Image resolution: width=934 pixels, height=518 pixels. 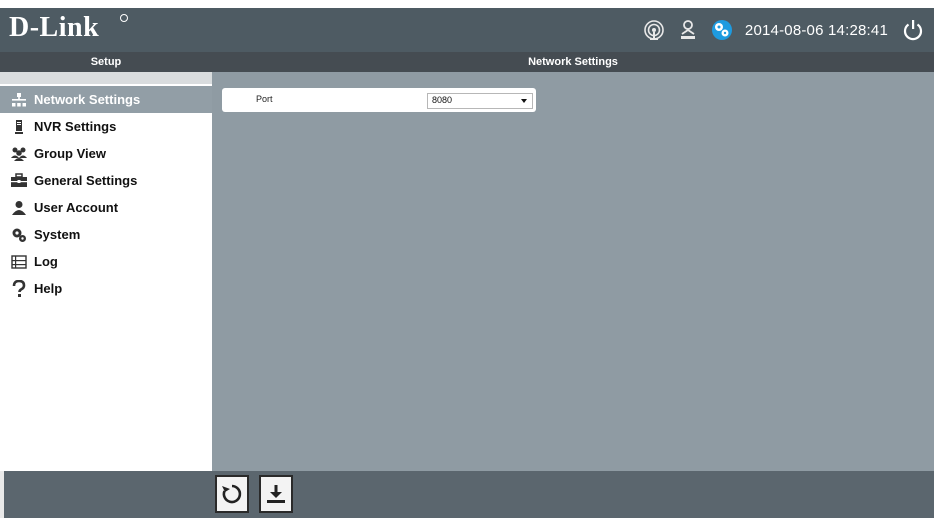 What do you see at coordinates (480, 101) in the screenshot?
I see `port-select: 8080` at bounding box center [480, 101].